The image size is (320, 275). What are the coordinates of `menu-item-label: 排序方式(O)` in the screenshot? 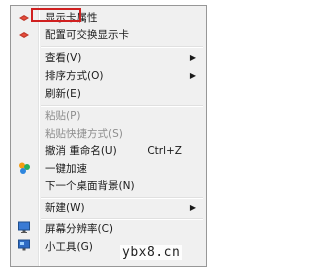 It's located at (74, 76).